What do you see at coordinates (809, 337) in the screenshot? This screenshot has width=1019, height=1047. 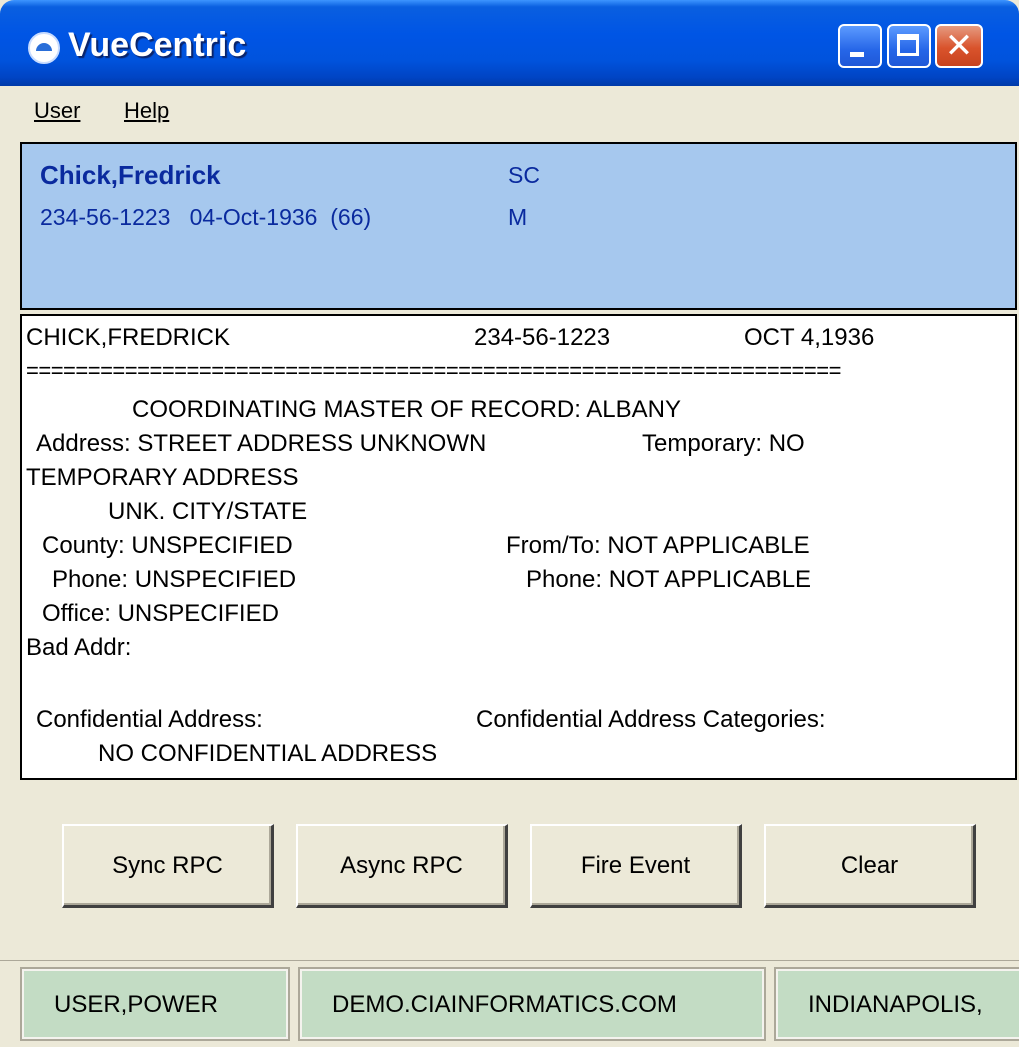 I see `report-header-dob: OCT 4,1936` at bounding box center [809, 337].